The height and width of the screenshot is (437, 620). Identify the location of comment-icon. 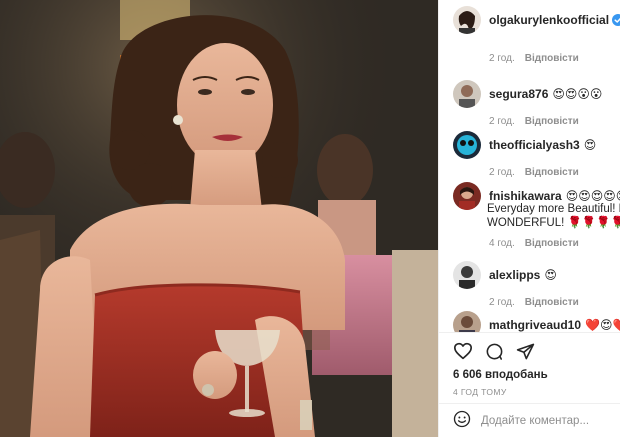
(494, 351).